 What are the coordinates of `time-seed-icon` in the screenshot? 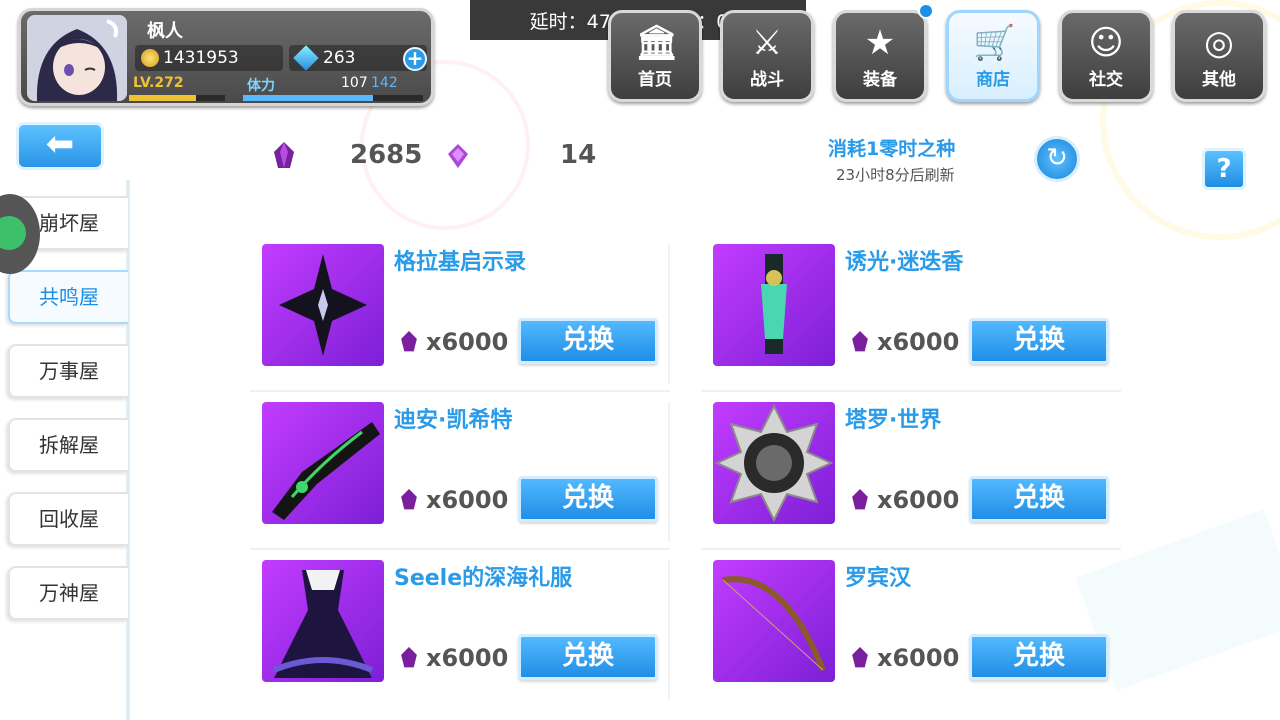 It's located at (458, 156).